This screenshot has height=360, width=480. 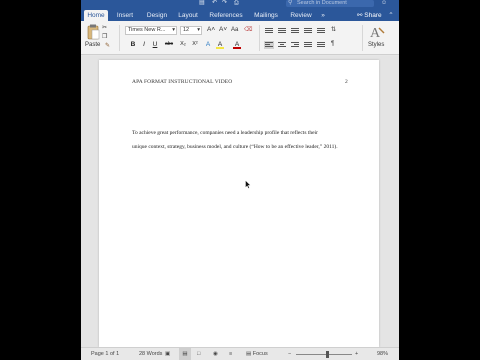 I want to click on clipboard-icon, so click(x=93, y=32).